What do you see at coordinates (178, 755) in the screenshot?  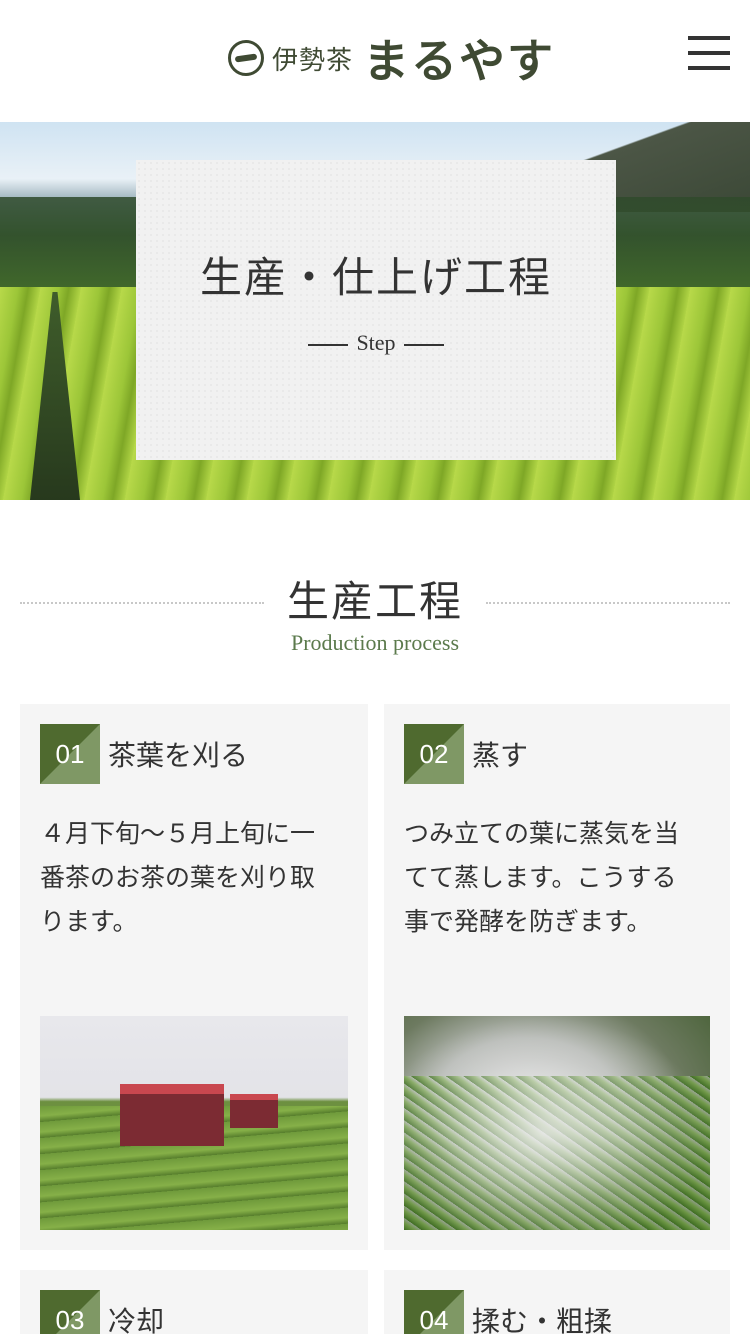 I see `step-title: 茶葉を刈る` at bounding box center [178, 755].